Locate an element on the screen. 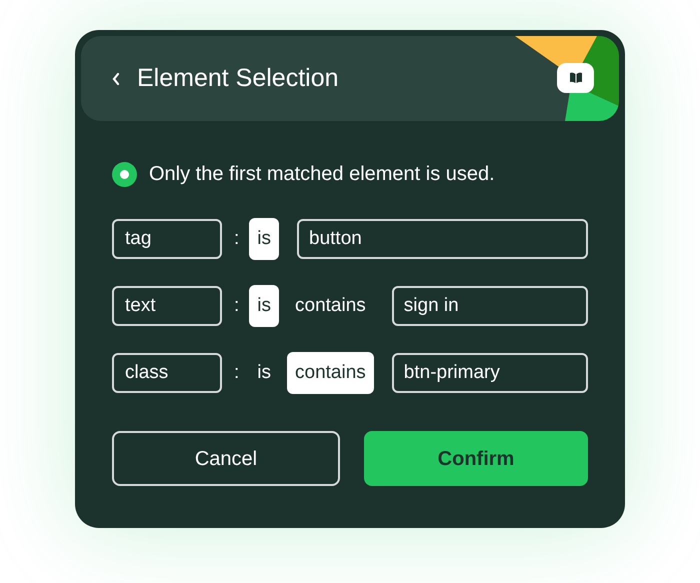 Image resolution: width=700 pixels, height=583 pixels. notice-text: Only the first matched element is used. is located at coordinates (322, 174).